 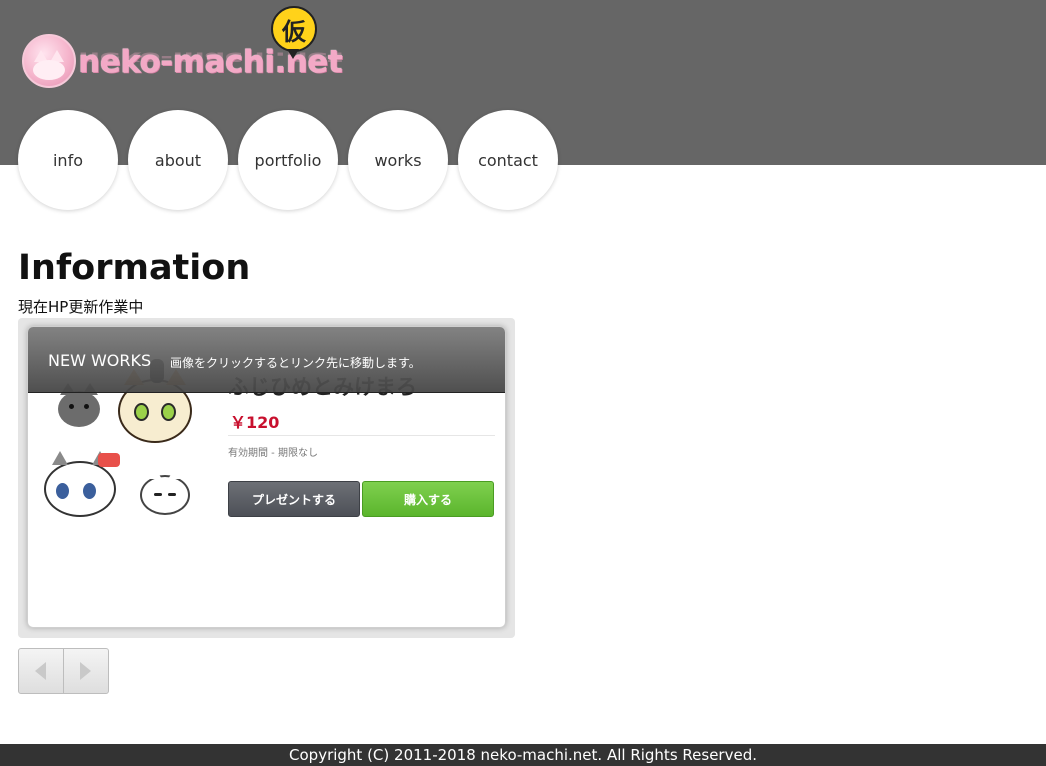 I want to click on cat-face-icon, so click(x=49, y=61).